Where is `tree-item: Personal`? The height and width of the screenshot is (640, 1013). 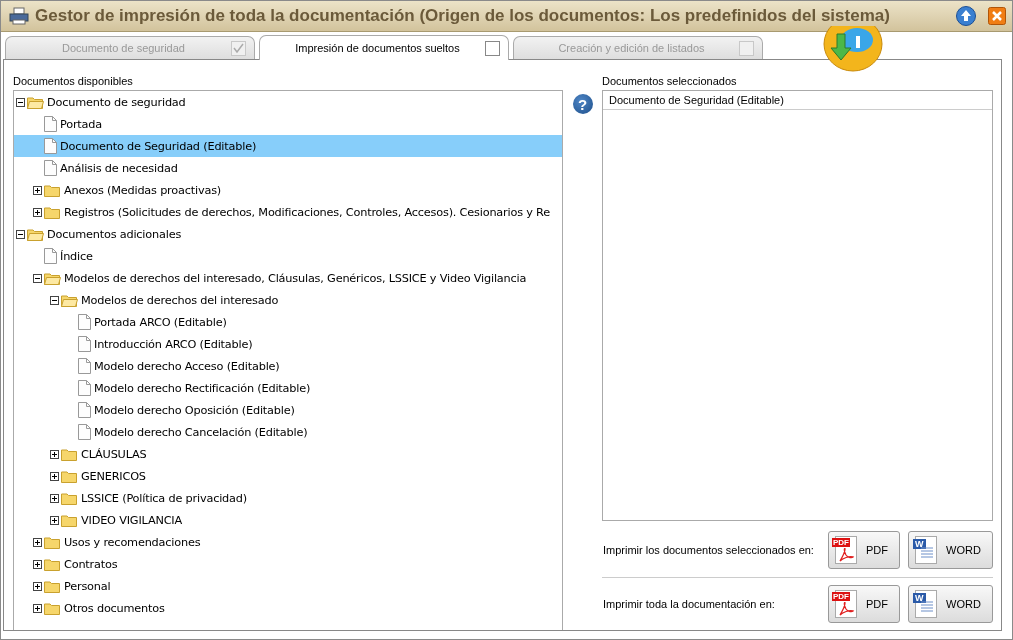
tree-item: Personal is located at coordinates (288, 586).